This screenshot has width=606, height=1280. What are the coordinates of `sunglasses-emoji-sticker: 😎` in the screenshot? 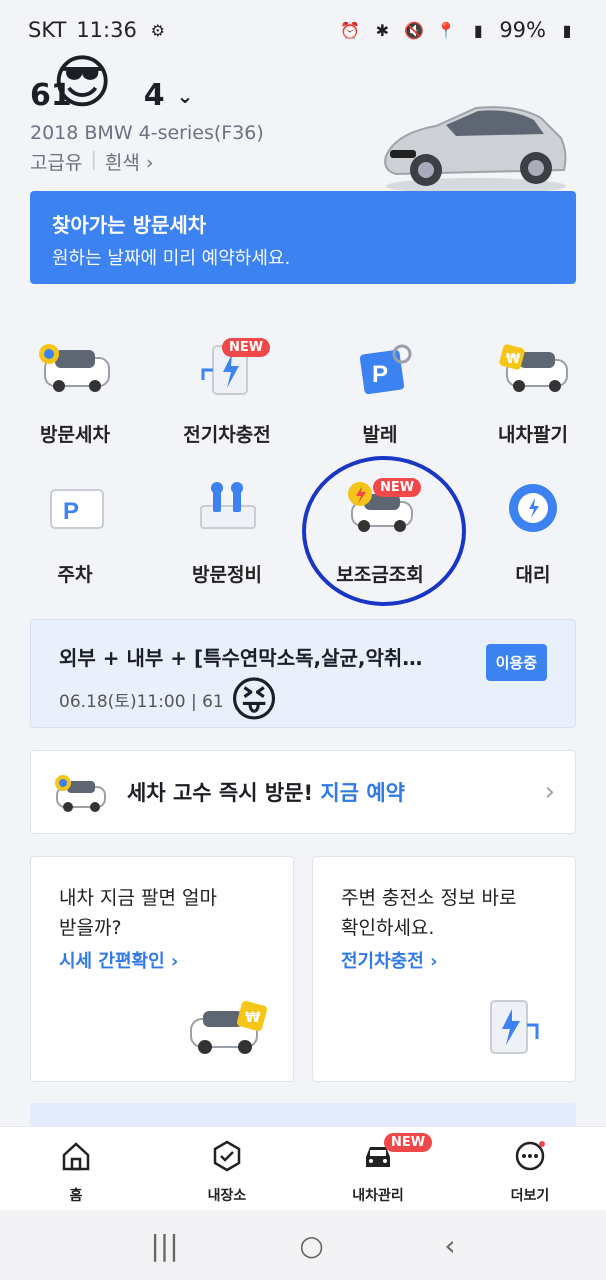 It's located at (82, 82).